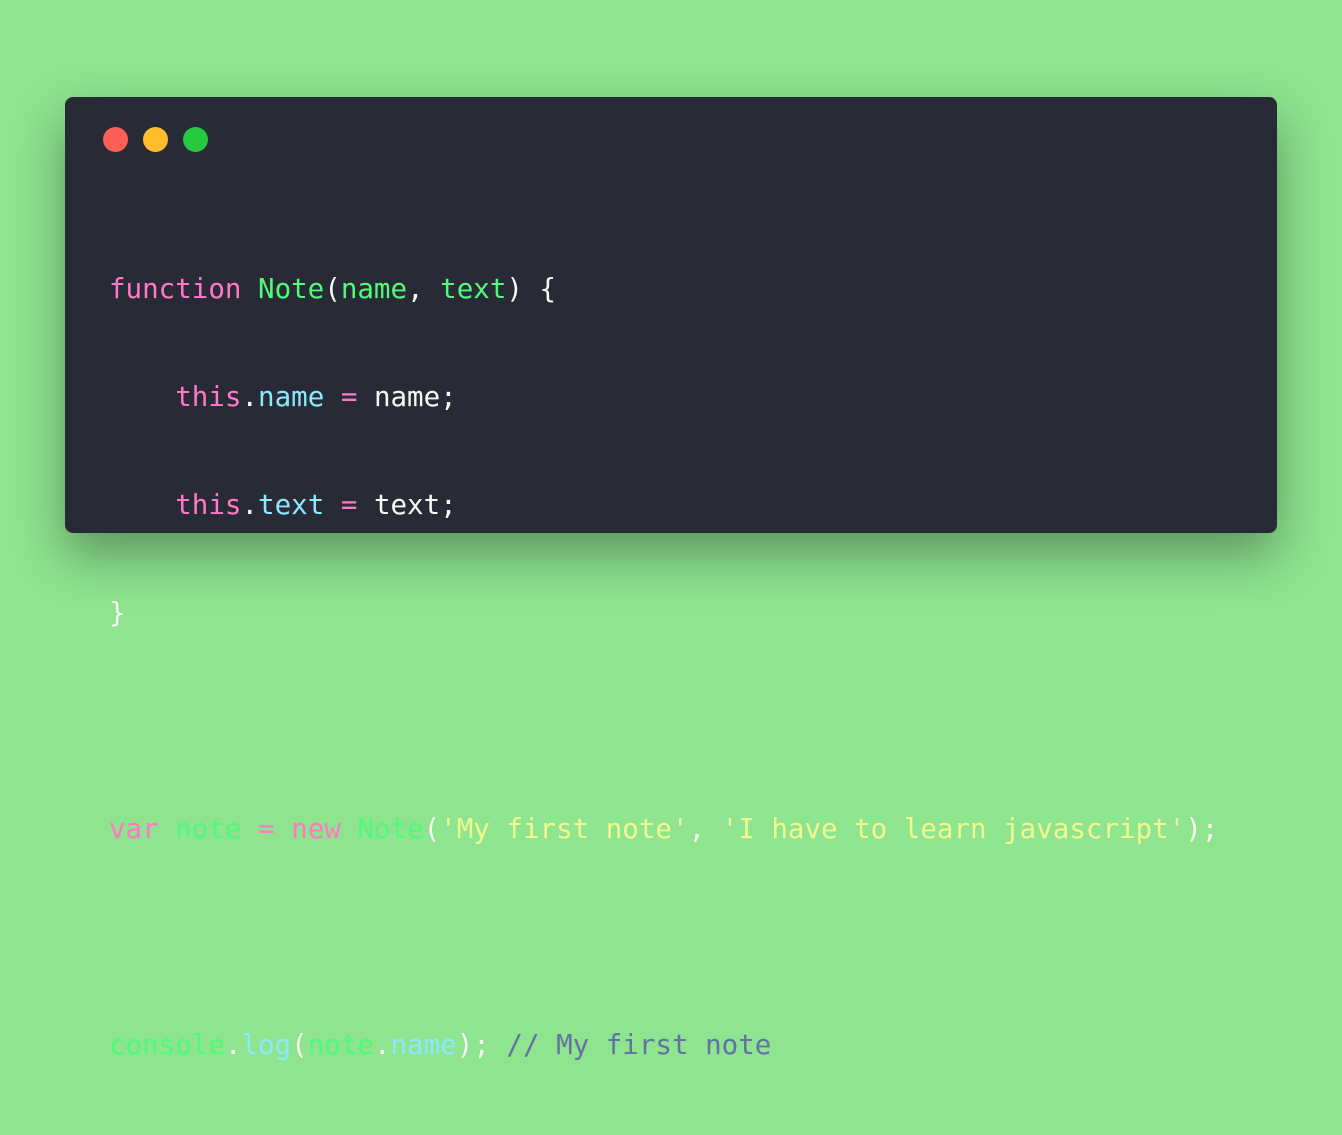 The image size is (1342, 1135). What do you see at coordinates (663, 505) in the screenshot?
I see `code-line-3: this.text = text;` at bounding box center [663, 505].